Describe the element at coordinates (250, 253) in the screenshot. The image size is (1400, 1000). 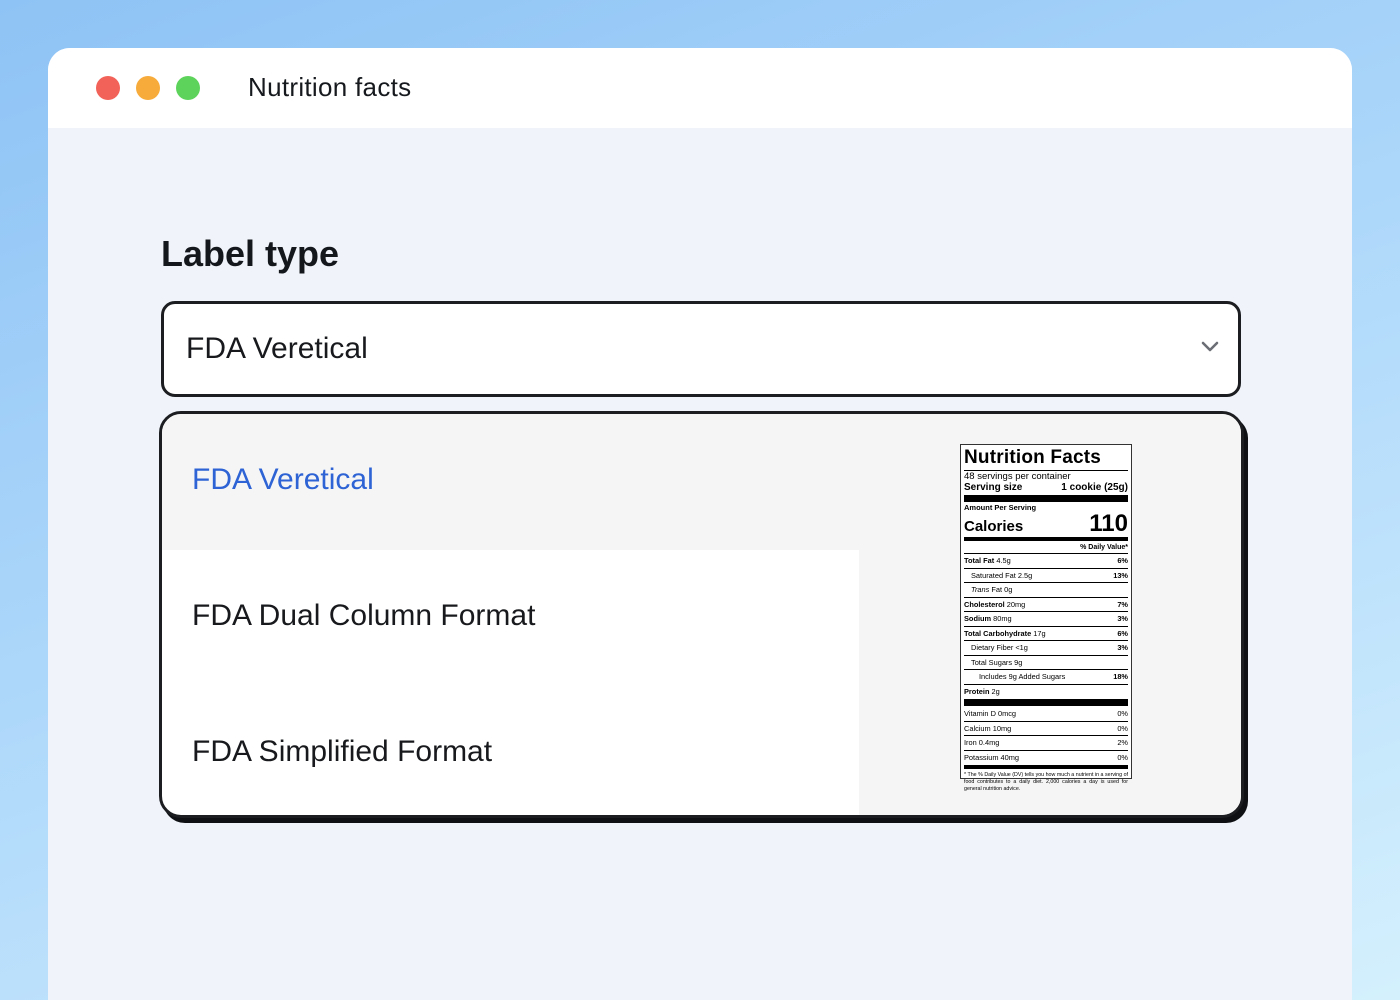
I see `label-type-heading: Label type` at that location.